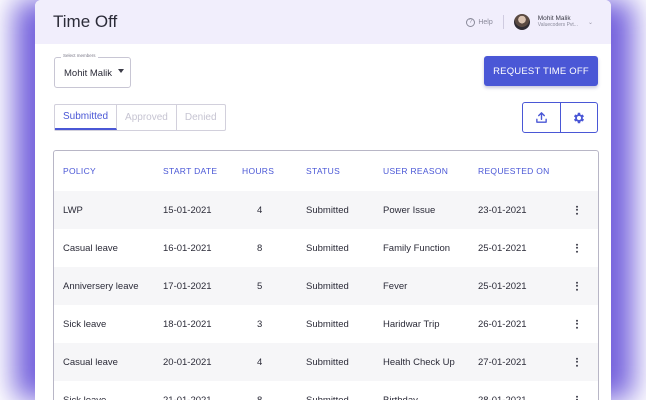  What do you see at coordinates (187, 286) in the screenshot?
I see `cell-start-date: 17-01-2021` at bounding box center [187, 286].